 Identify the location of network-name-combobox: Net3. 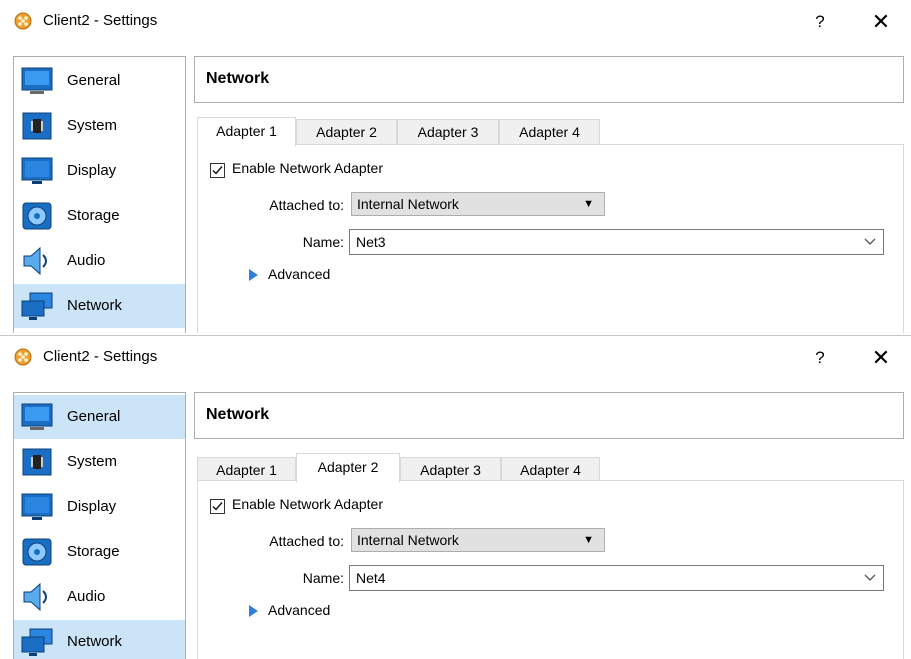
(616, 242).